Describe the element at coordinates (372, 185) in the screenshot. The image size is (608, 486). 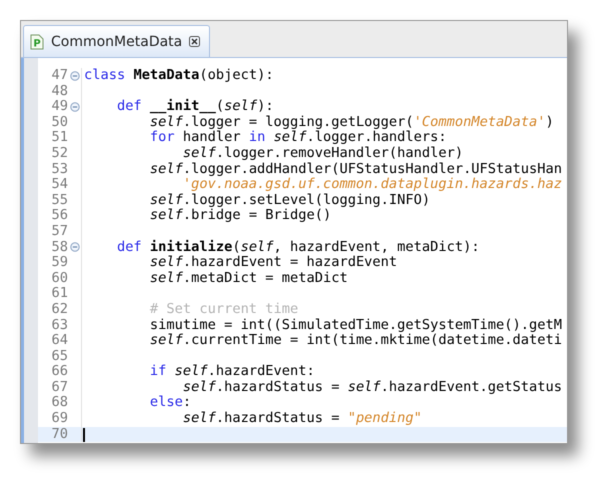
I see `code-line: 'gov.noaa.gsd.uf.common.dataplugin.hazards.haz` at that location.